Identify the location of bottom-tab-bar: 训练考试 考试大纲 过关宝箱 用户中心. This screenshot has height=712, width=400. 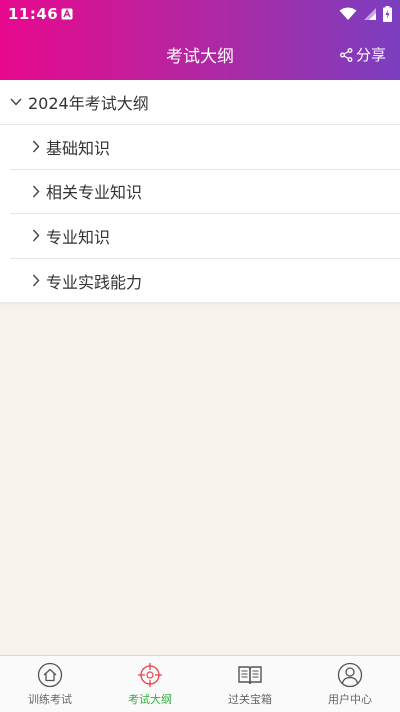
(200, 683).